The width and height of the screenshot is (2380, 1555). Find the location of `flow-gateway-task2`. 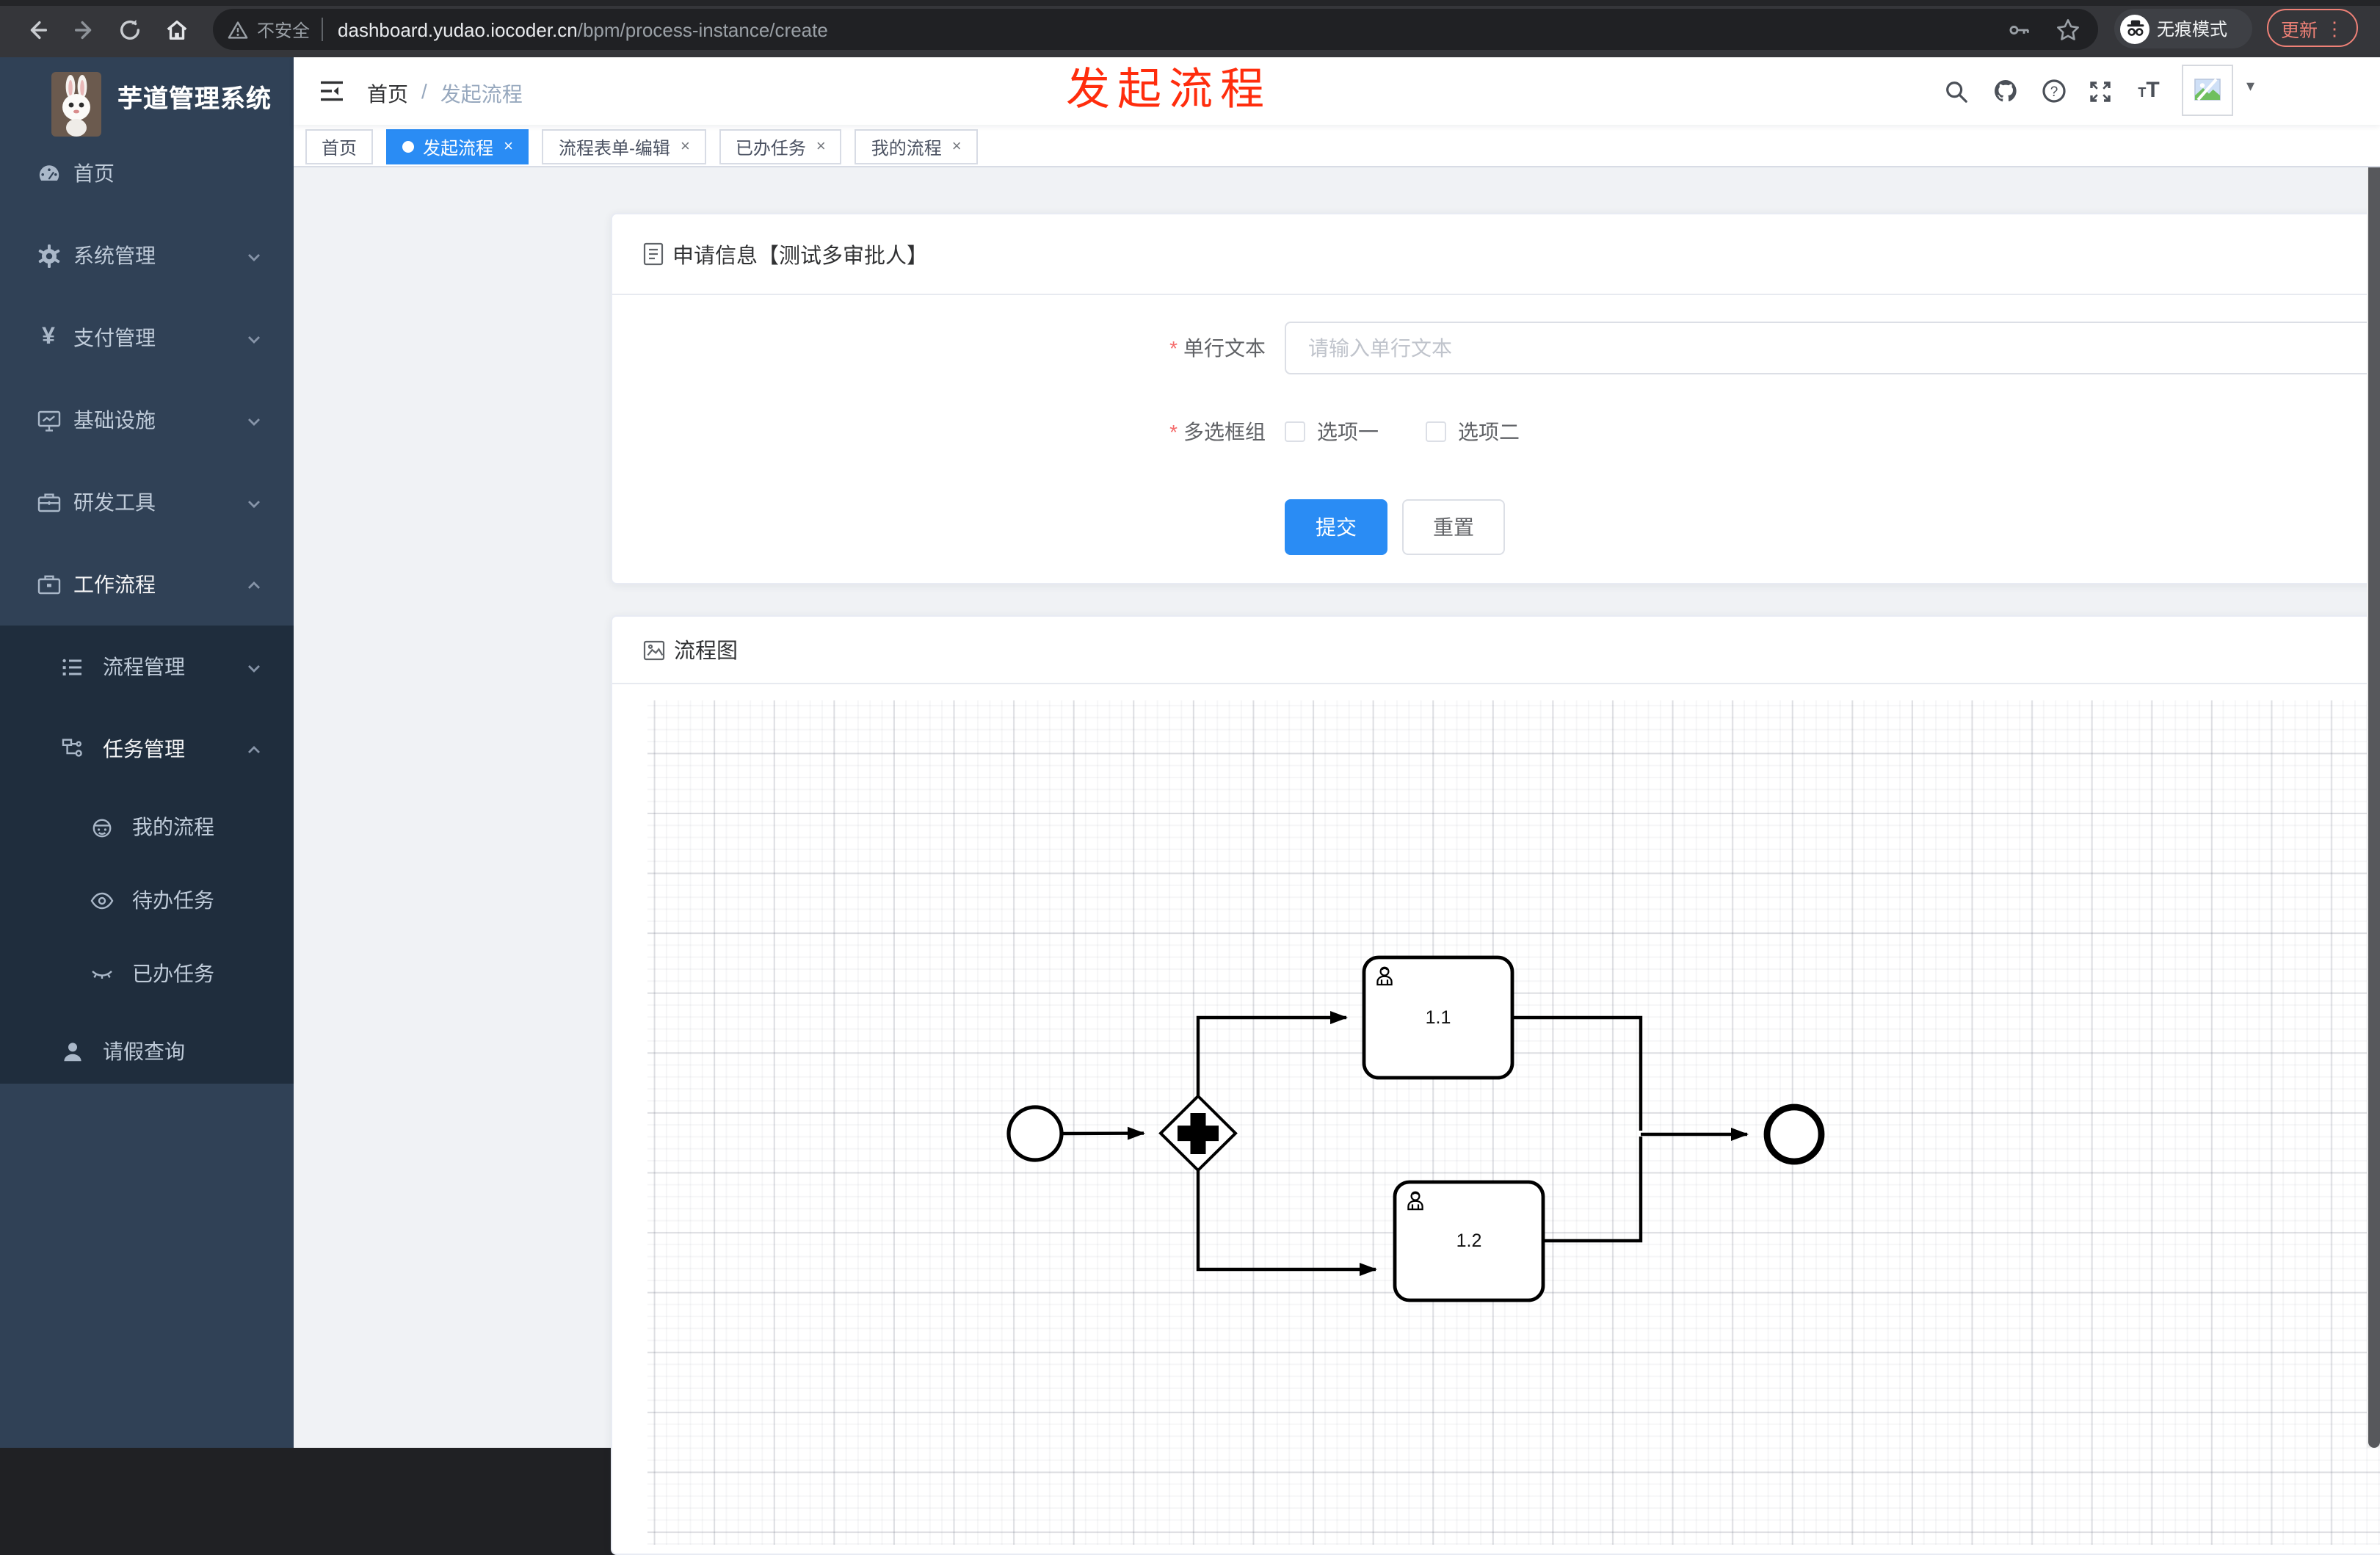

flow-gateway-task2 is located at coordinates (1287, 1219).